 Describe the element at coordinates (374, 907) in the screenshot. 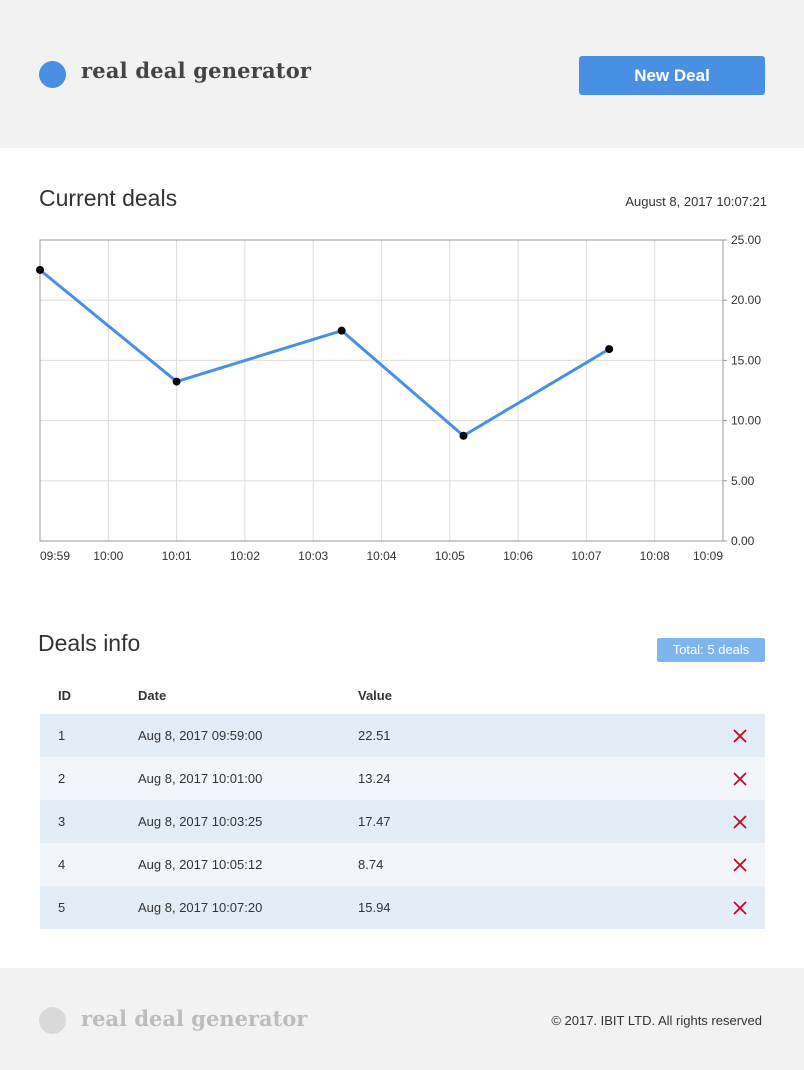

I see `deal-value: 15.94` at that location.